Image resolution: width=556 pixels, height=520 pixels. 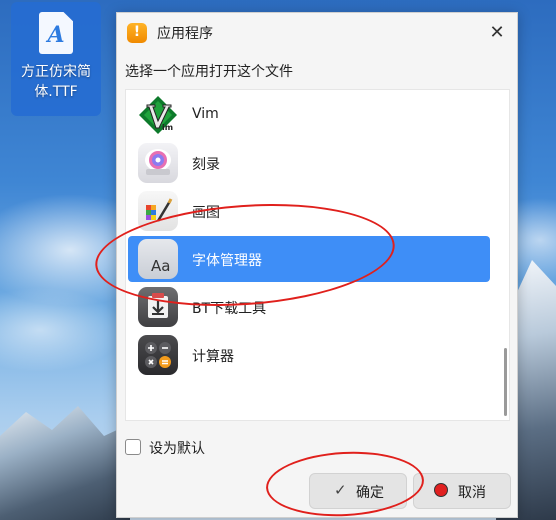 I want to click on mountain-scenery, so click(x=65, y=463).